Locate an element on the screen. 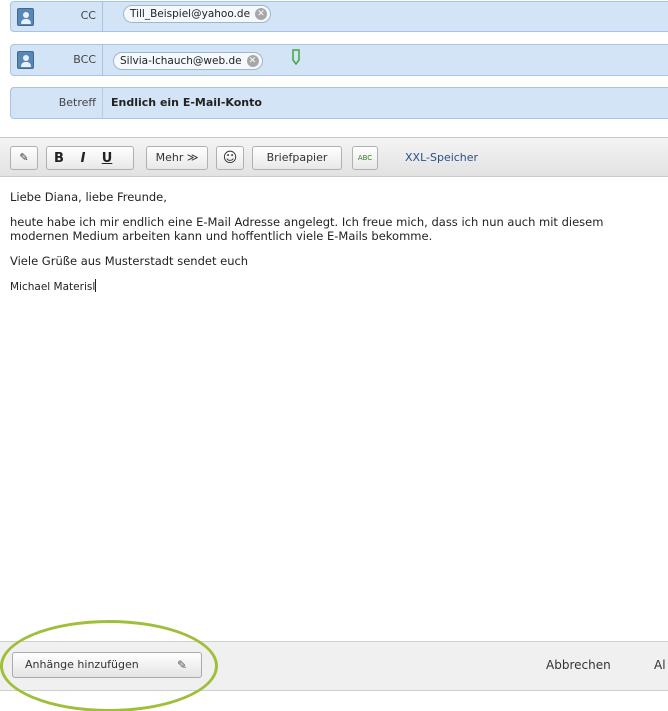 The width and height of the screenshot is (668, 711). smiley-icon: ☺ is located at coordinates (230, 158).